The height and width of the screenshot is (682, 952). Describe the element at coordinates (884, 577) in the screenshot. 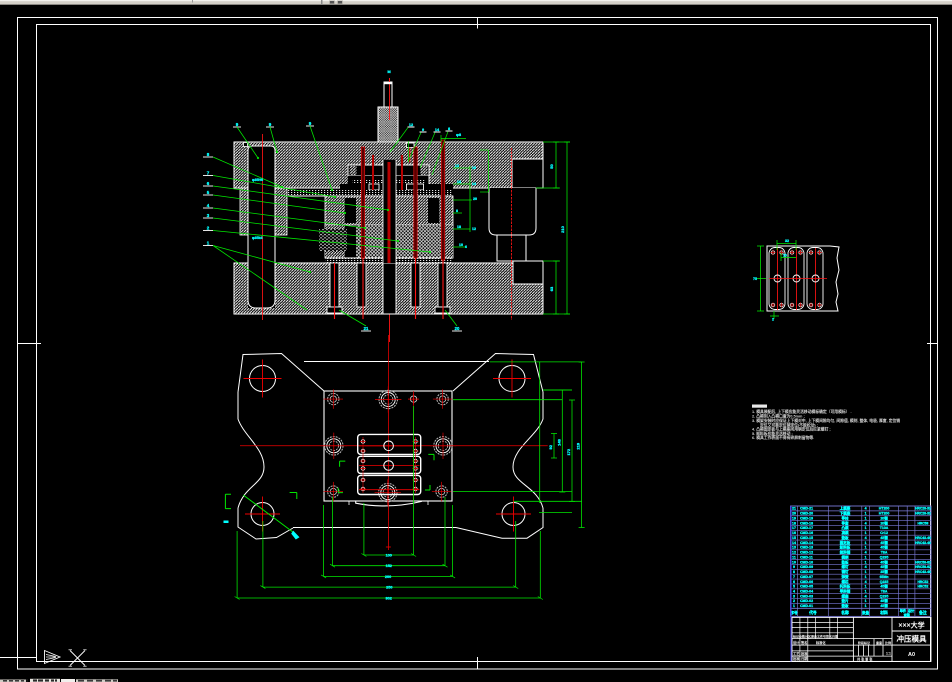

I see `svg-text: 65Mn` at that location.